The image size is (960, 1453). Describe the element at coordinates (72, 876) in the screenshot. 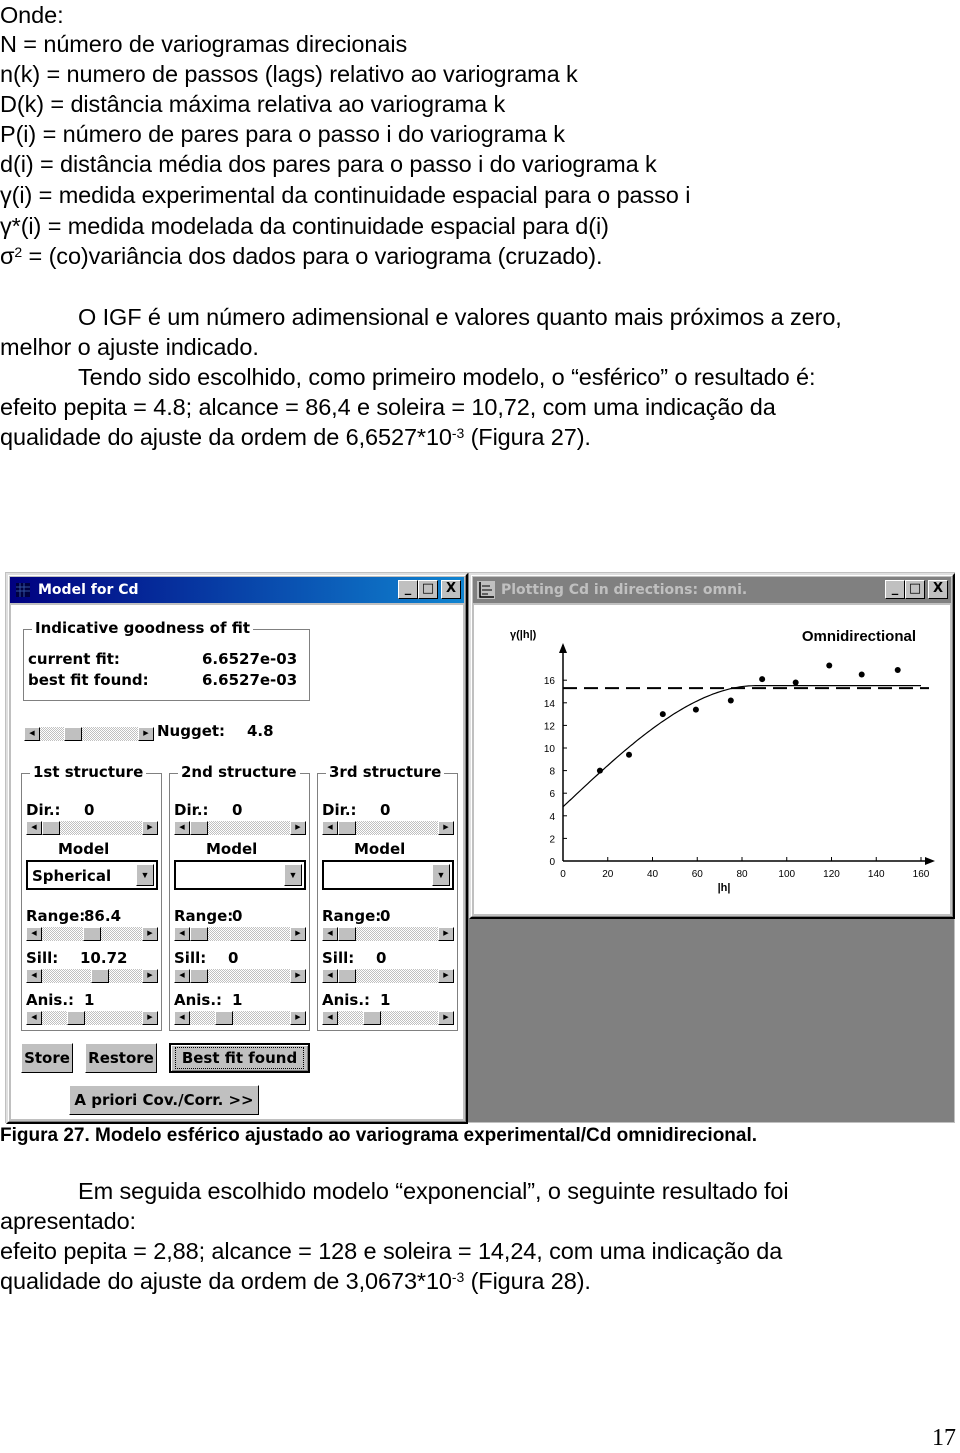

I see `model-select-value: Spherical` at that location.